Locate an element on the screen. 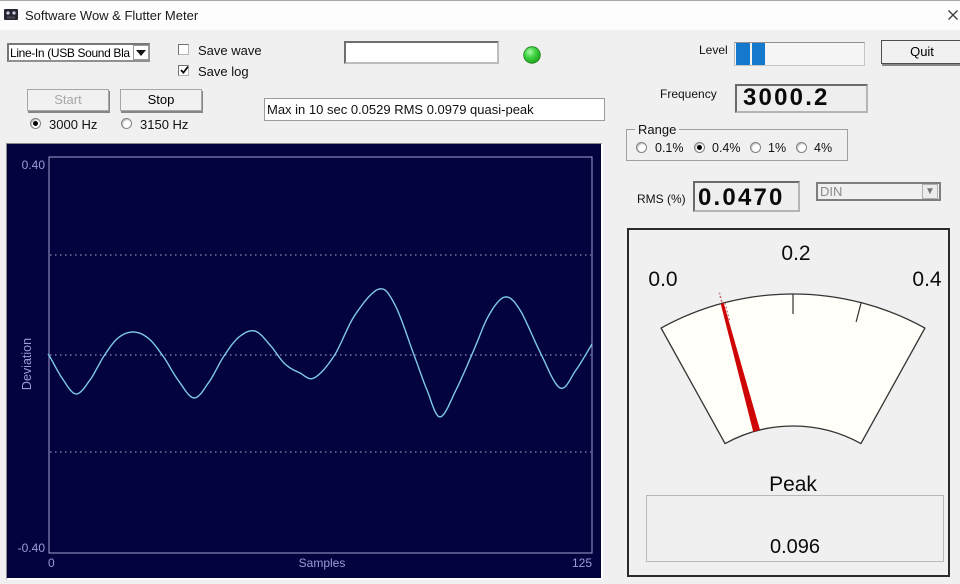 The height and width of the screenshot is (584, 960). svg-text: 125 is located at coordinates (582, 563).